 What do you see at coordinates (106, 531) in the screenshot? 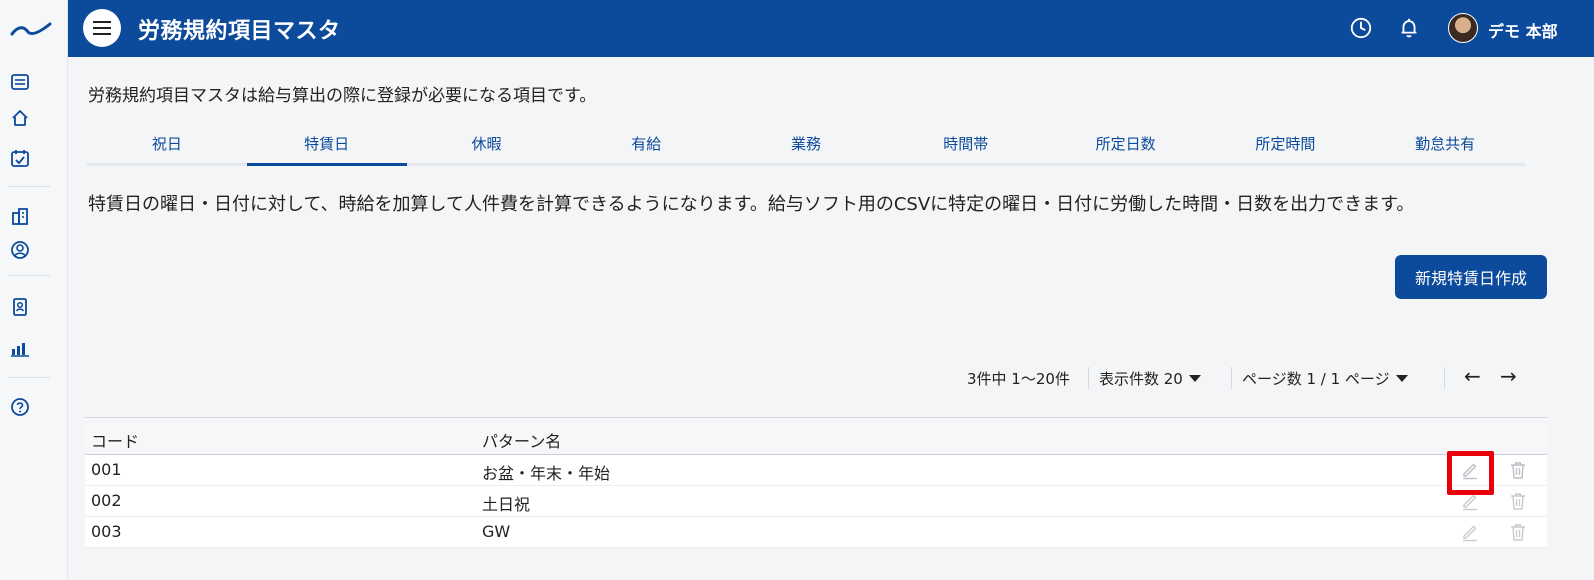
I see `row-code: 003` at bounding box center [106, 531].